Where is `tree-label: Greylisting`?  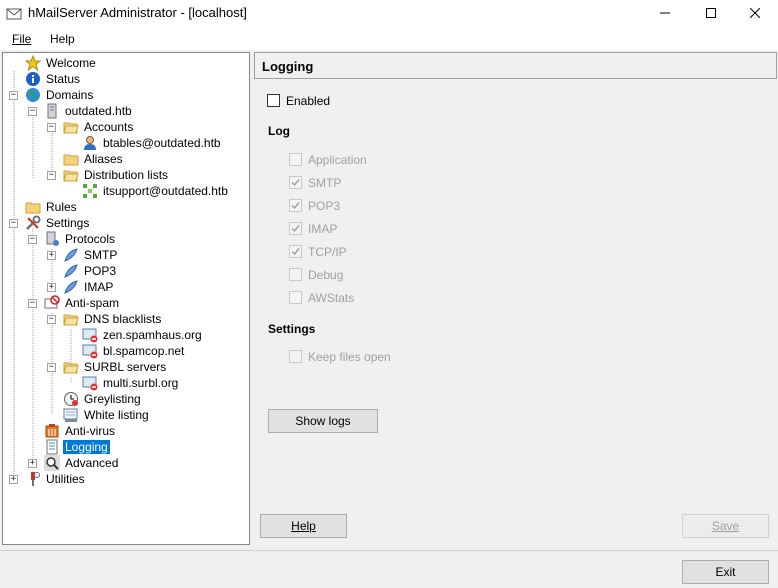
tree-label: Greylisting is located at coordinates (112, 399).